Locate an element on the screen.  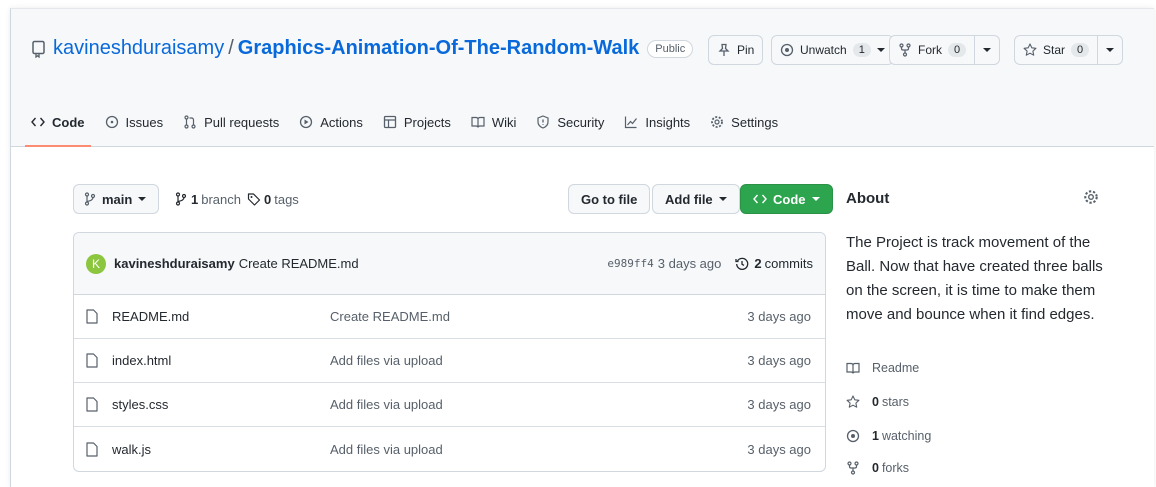
code-dropdown-button: Code is located at coordinates (786, 199).